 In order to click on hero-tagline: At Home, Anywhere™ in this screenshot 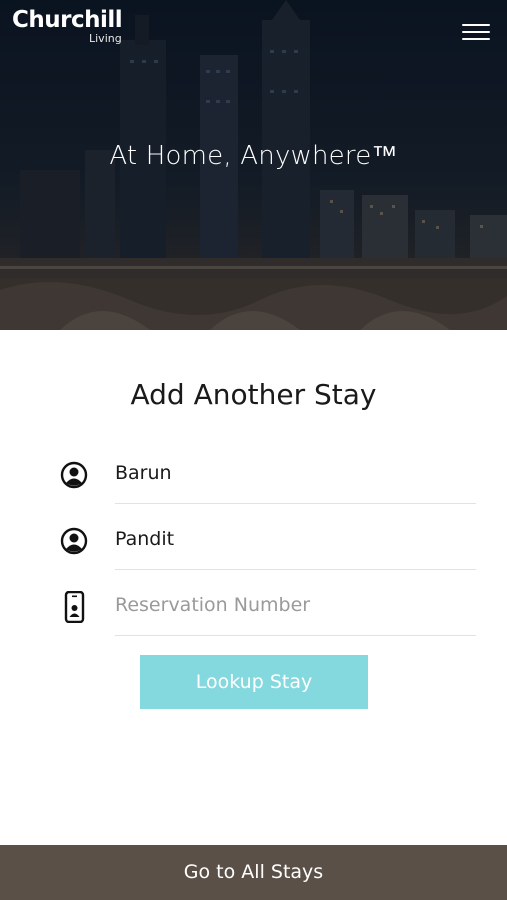, I will do `click(253, 156)`.